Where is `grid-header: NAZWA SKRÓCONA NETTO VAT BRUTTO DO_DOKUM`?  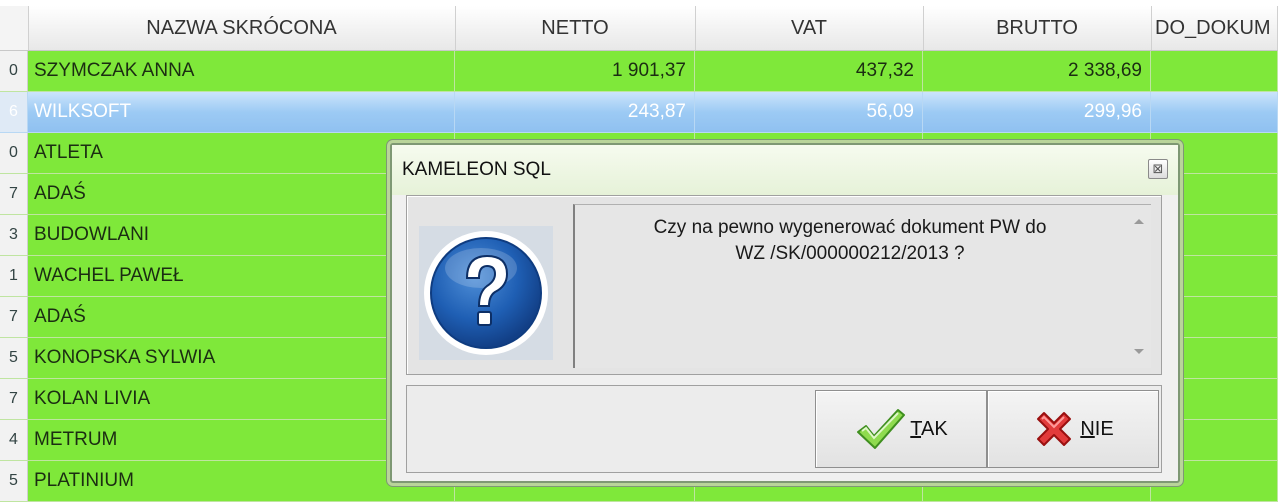 grid-header: NAZWA SKRÓCONA NETTO VAT BRUTTO DO_DOKUM is located at coordinates (639, 28).